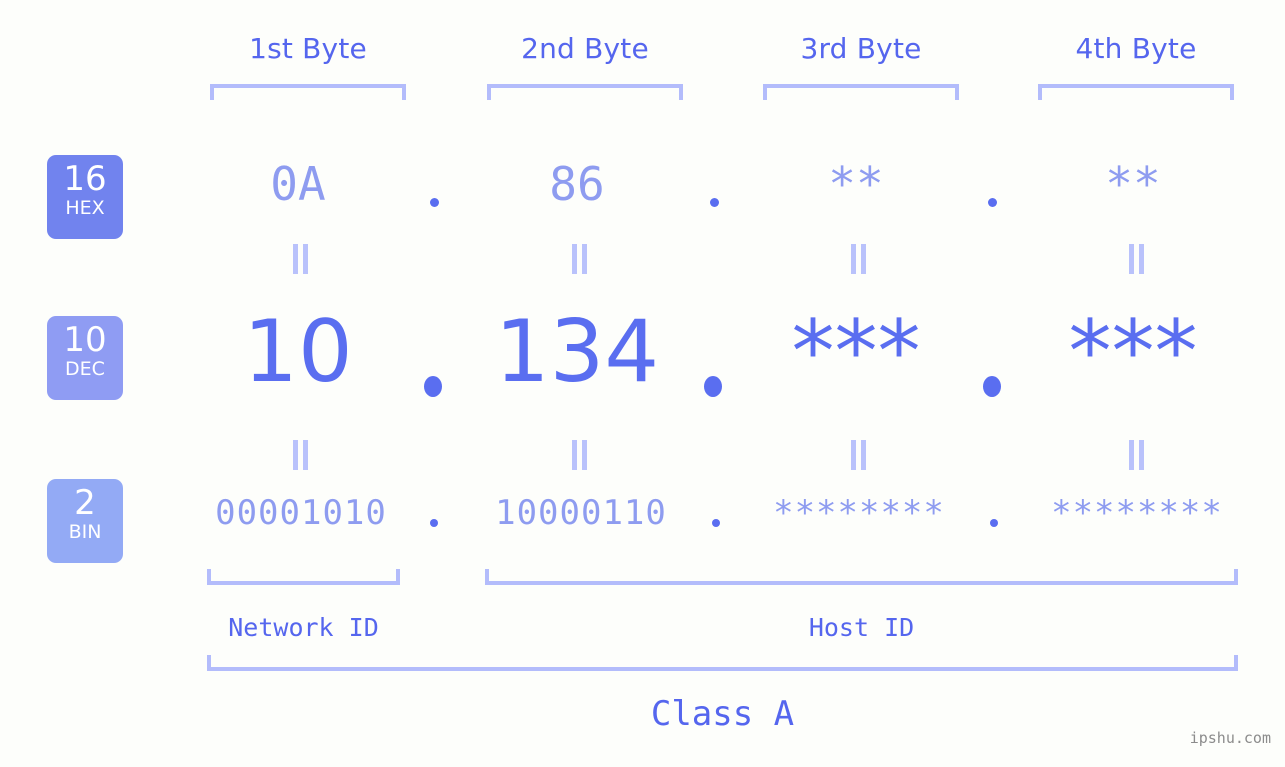  I want to click on network-id-label: Network ID, so click(303, 627).